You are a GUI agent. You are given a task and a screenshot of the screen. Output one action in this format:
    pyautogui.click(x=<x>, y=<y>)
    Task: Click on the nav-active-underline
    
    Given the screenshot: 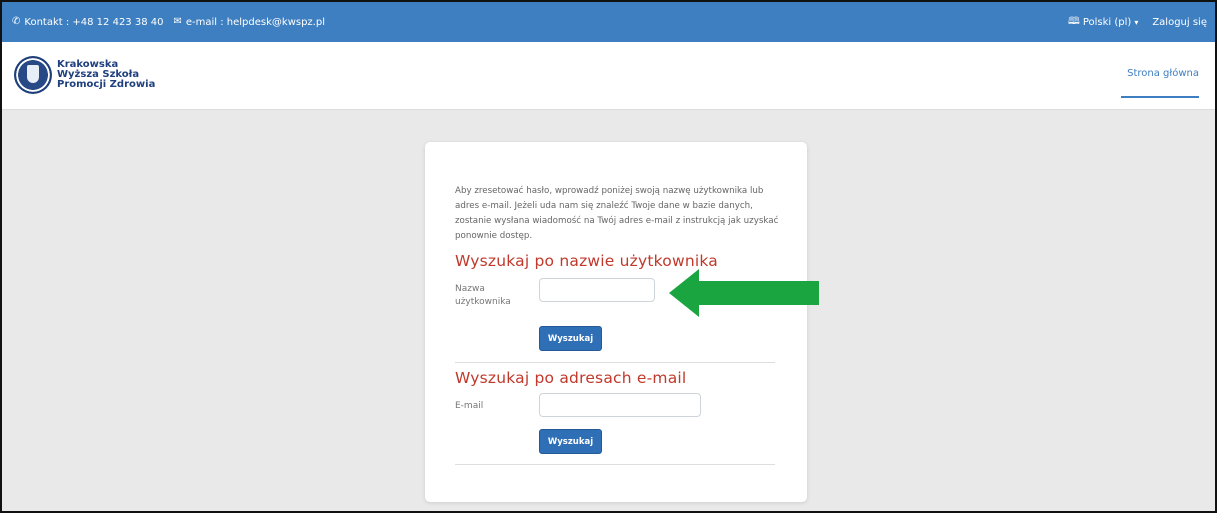 What is the action you would take?
    pyautogui.click(x=1160, y=97)
    